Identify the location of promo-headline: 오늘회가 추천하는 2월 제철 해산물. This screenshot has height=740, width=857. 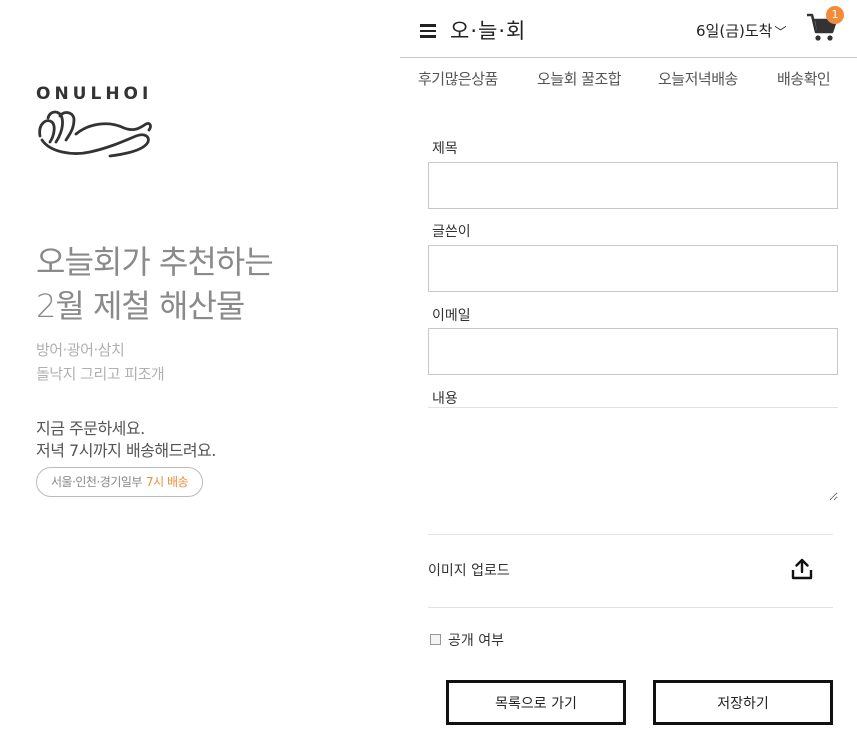
(155, 284).